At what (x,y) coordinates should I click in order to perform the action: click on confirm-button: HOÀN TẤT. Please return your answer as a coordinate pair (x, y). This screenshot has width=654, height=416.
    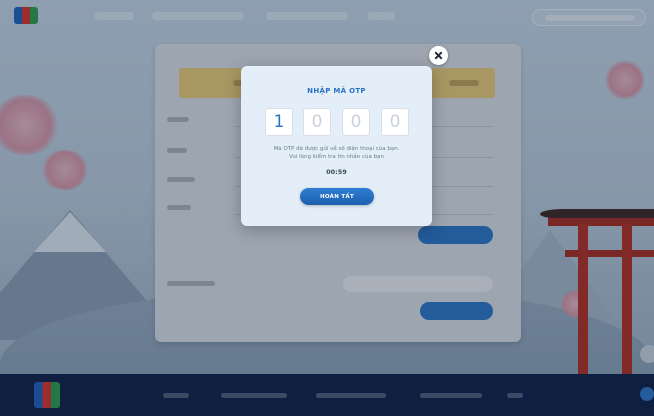
    Looking at the image, I should click on (337, 196).